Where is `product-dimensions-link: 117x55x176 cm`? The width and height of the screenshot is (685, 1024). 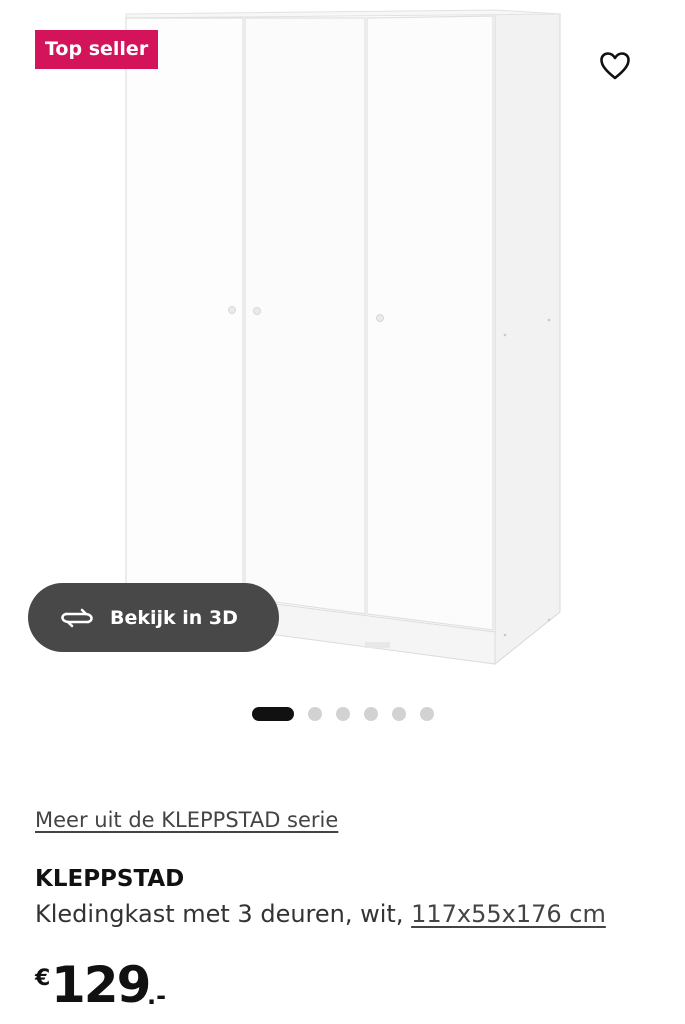 product-dimensions-link: 117x55x176 cm is located at coordinates (508, 914).